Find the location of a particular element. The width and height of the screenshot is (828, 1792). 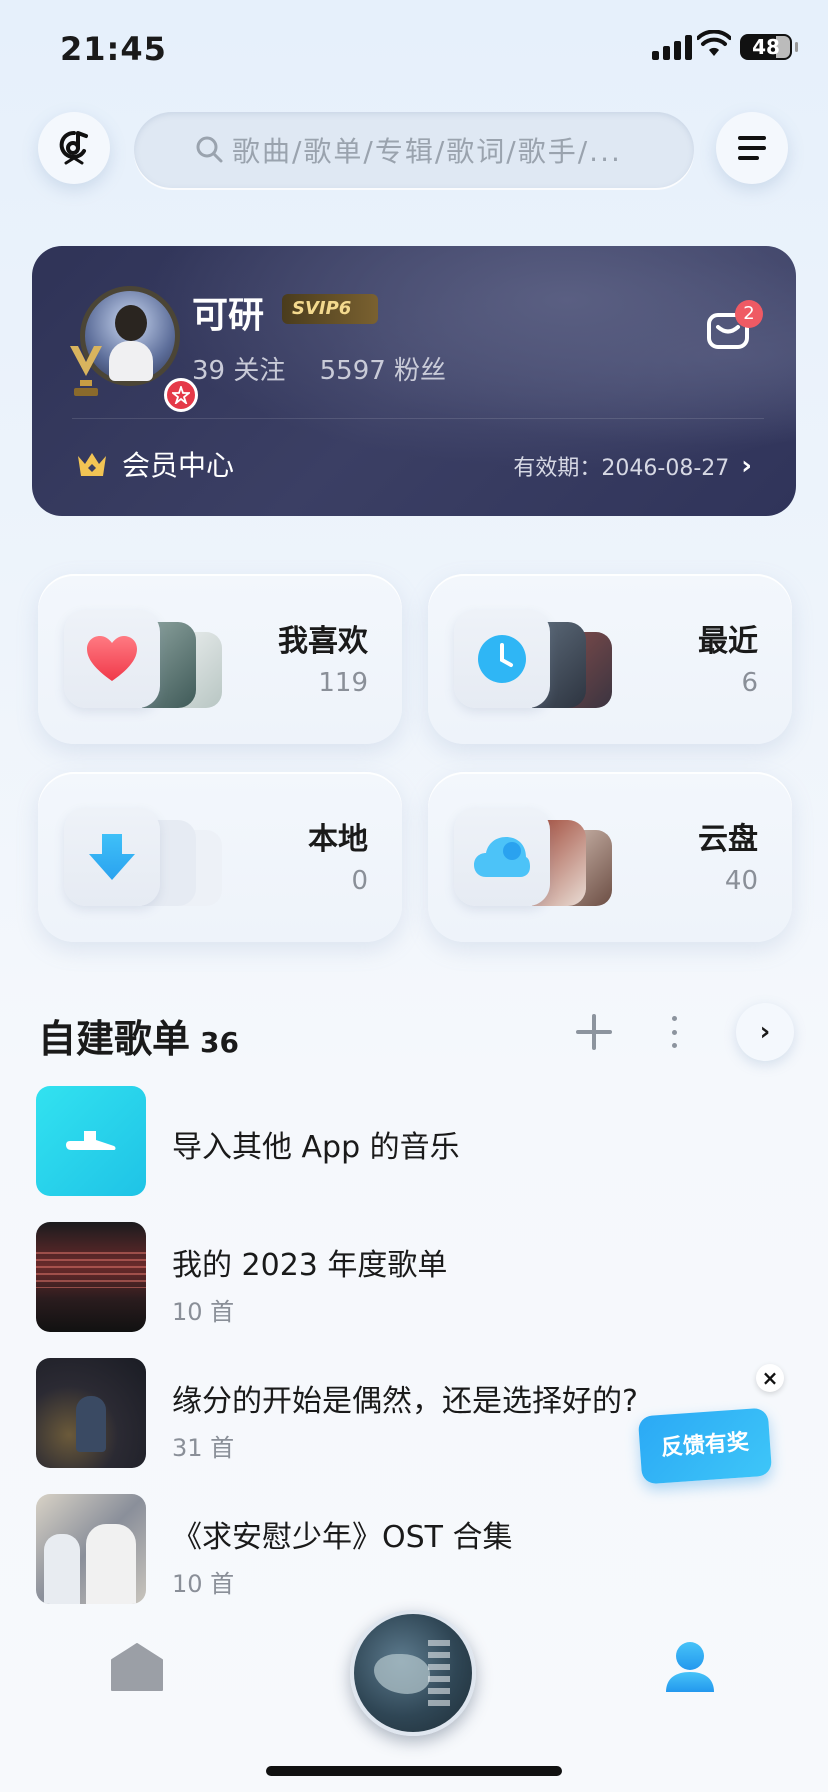

battery-level: 48 is located at coordinates (766, 47).